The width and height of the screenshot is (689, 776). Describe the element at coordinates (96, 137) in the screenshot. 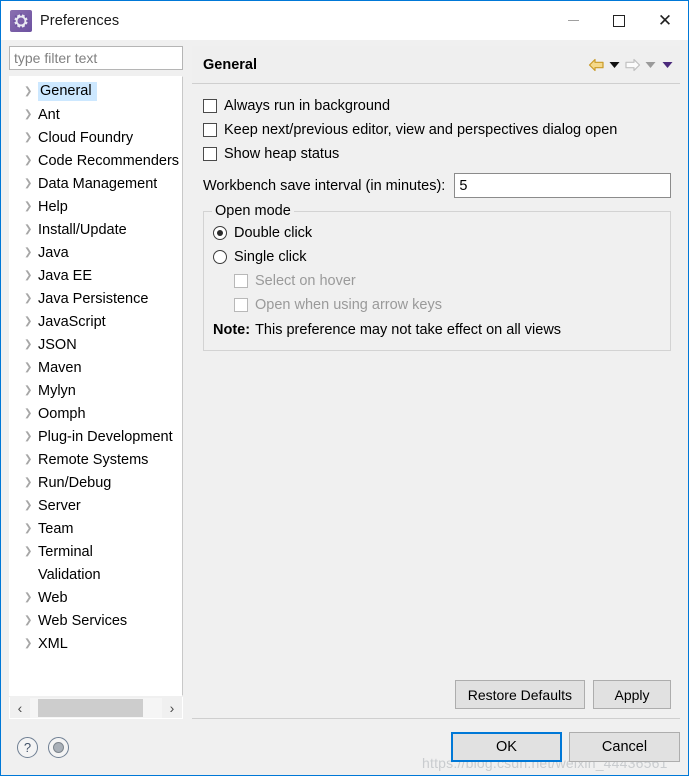

I see `tree-item-cloud-foundry: ❯ Cloud Foundry` at that location.